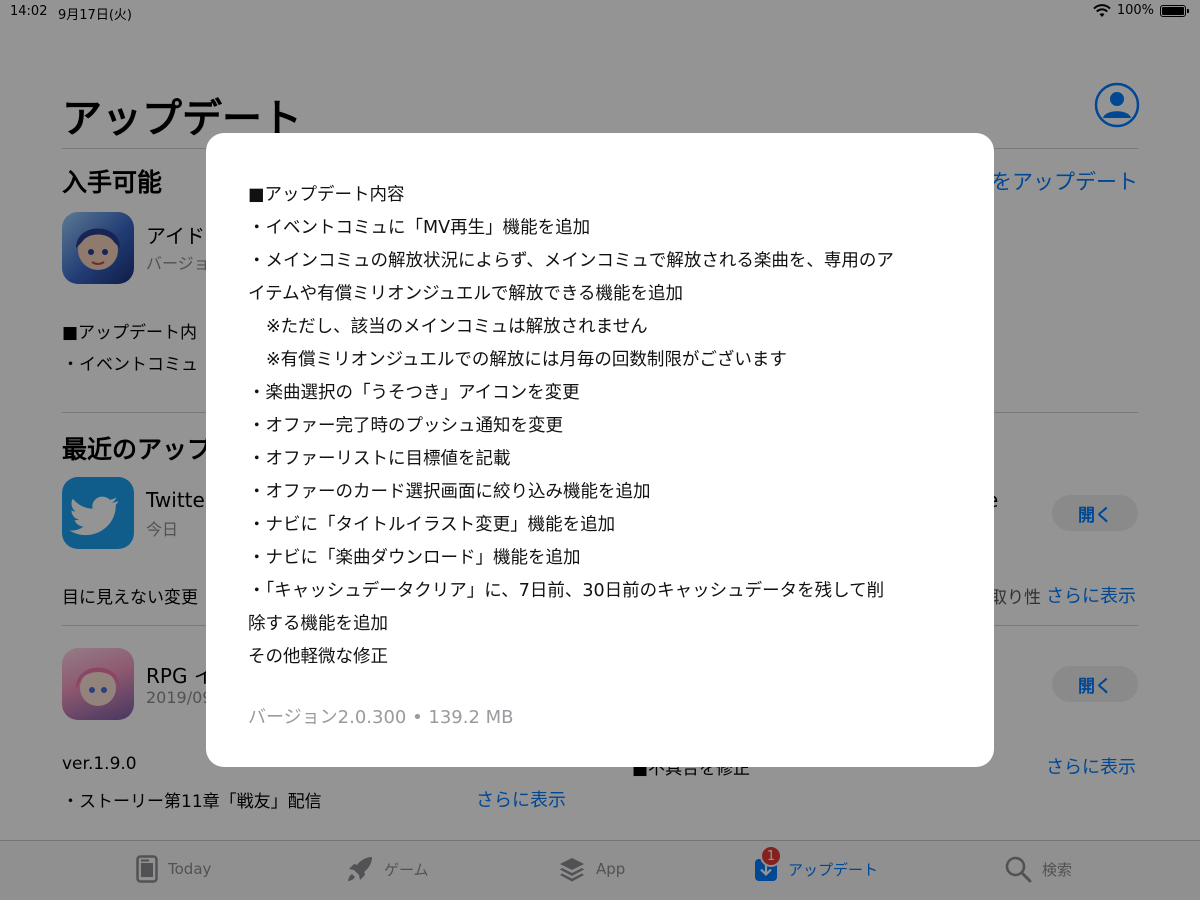  What do you see at coordinates (566, 591) in the screenshot?
I see `release-note-line: ・「キャッシュデータクリア」に、7日前、30日前のキャッシュデータを残して削` at bounding box center [566, 591].